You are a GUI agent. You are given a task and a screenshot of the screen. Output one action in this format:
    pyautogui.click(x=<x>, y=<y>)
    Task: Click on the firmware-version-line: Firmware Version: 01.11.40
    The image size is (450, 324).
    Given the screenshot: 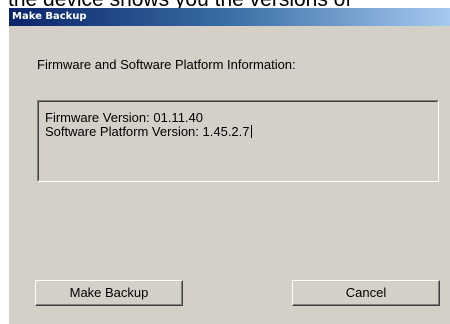 What is the action you would take?
    pyautogui.click(x=124, y=117)
    